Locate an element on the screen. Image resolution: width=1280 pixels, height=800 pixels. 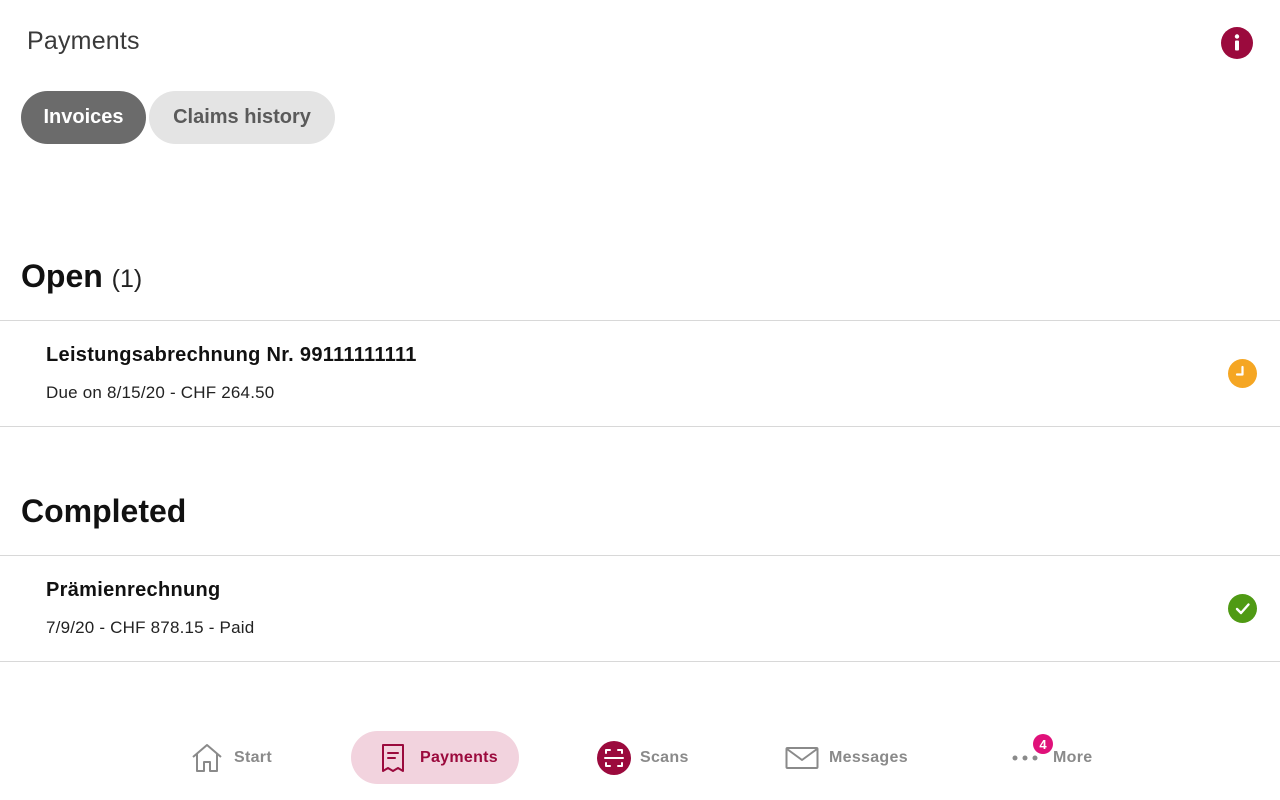
pending-status-icon is located at coordinates (1242, 373).